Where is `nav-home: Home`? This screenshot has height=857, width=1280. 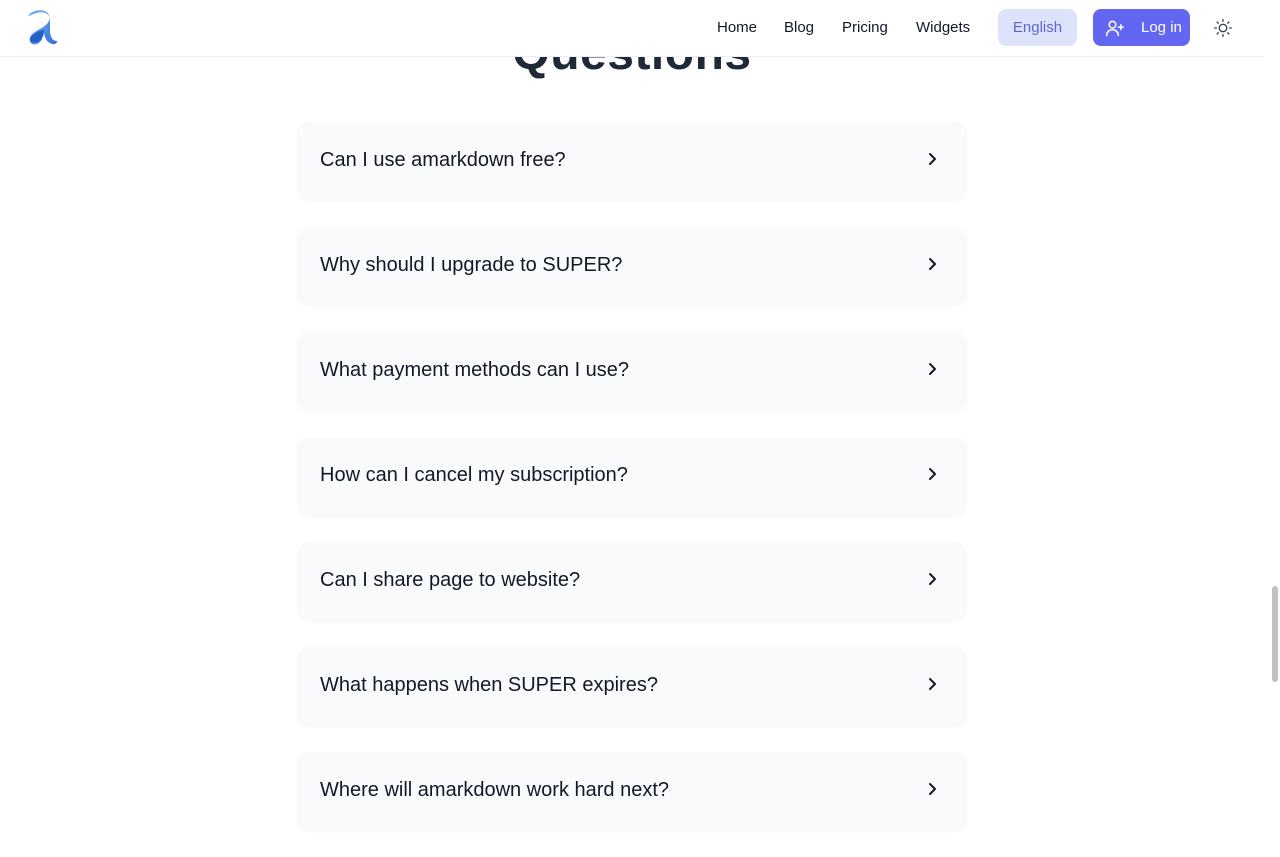 nav-home: Home is located at coordinates (737, 27).